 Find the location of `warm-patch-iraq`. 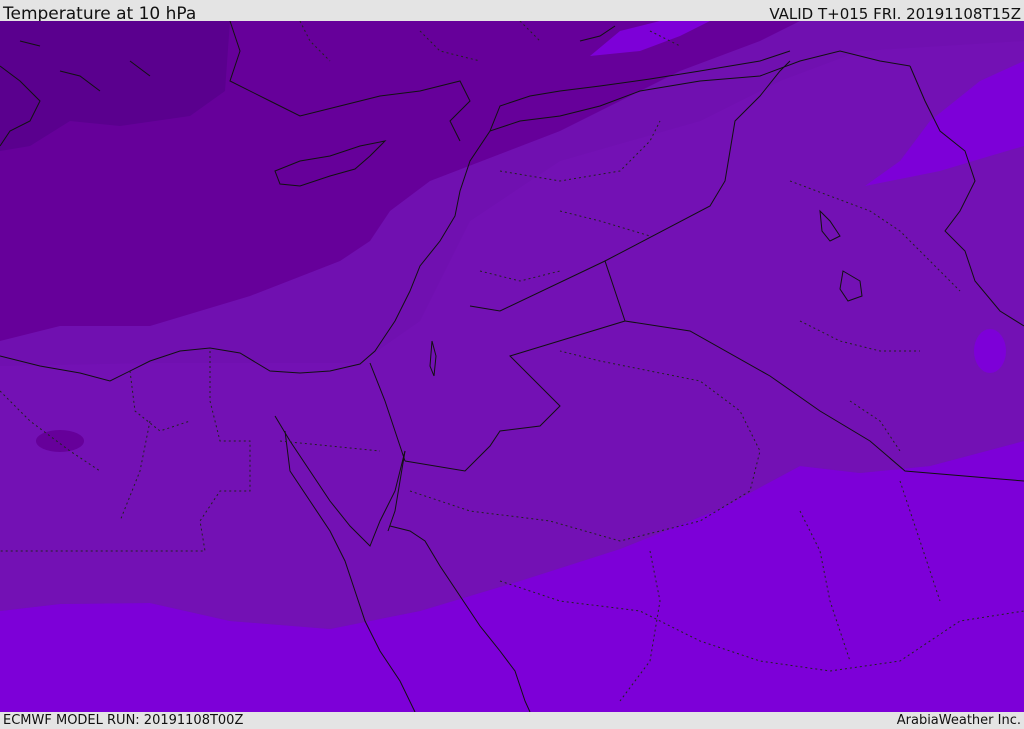

warm-patch-iraq is located at coordinates (990, 351).